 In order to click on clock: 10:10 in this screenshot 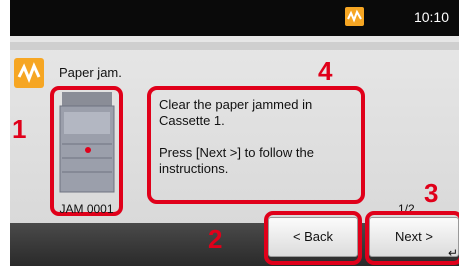, I will do `click(431, 17)`.